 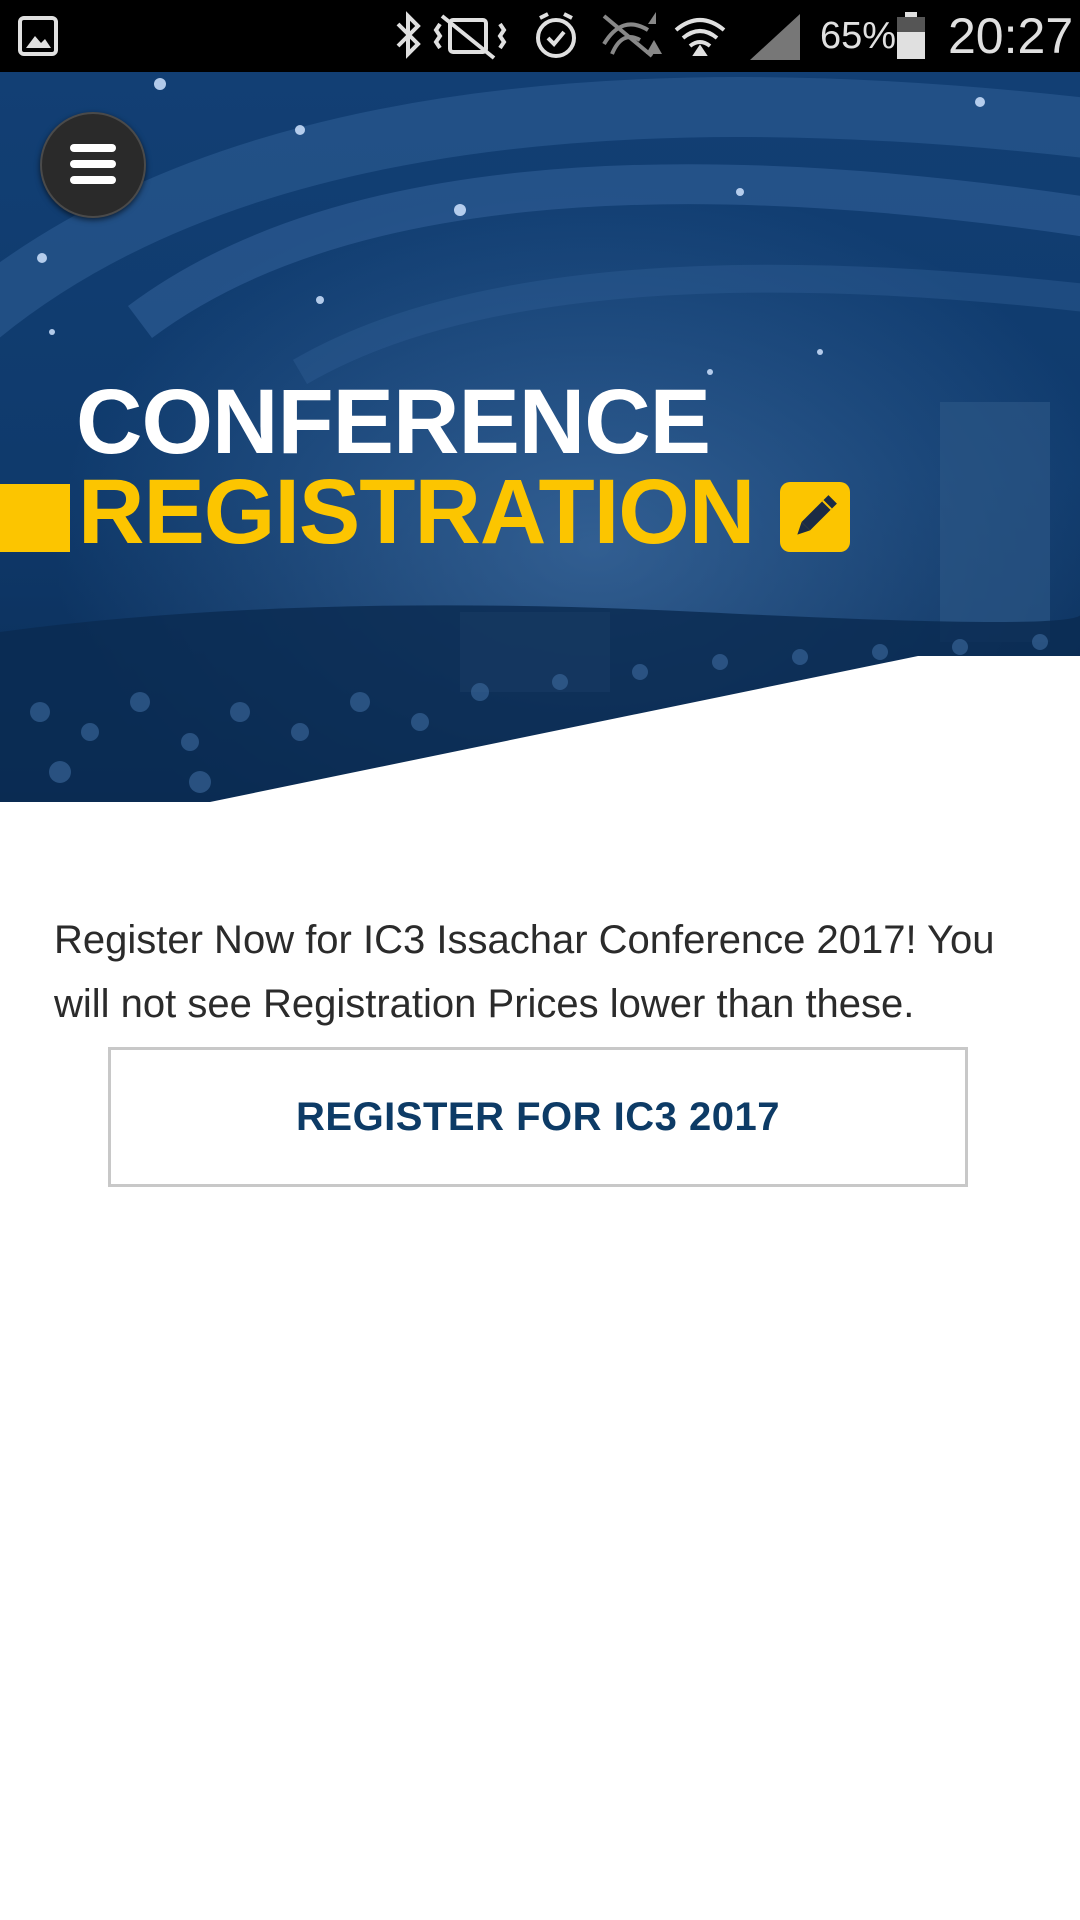 What do you see at coordinates (1011, 36) in the screenshot?
I see `clock: 20:27` at bounding box center [1011, 36].